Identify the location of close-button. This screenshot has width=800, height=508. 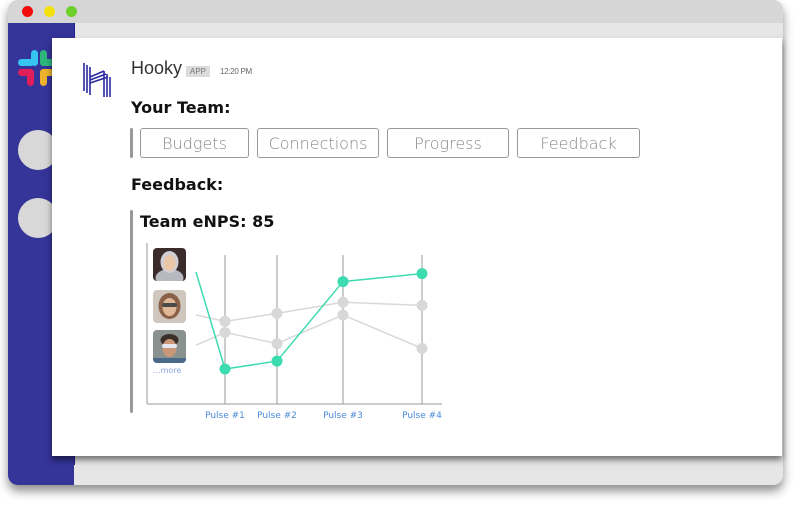
(27, 11).